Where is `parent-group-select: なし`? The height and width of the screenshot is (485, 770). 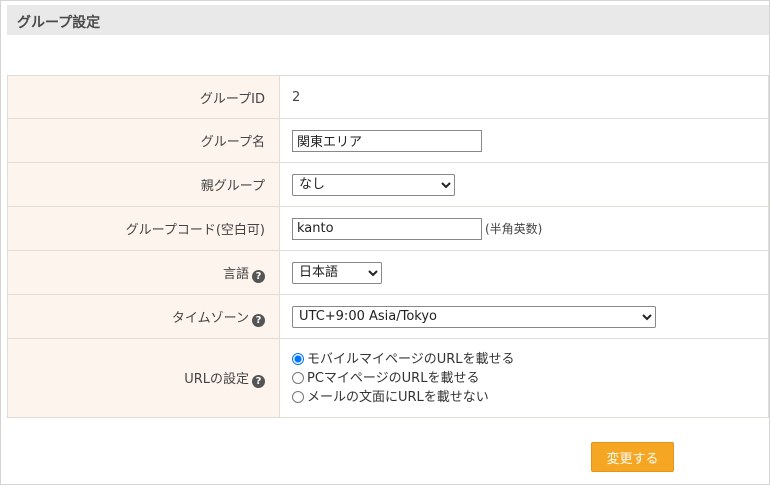 parent-group-select: なし is located at coordinates (373, 184).